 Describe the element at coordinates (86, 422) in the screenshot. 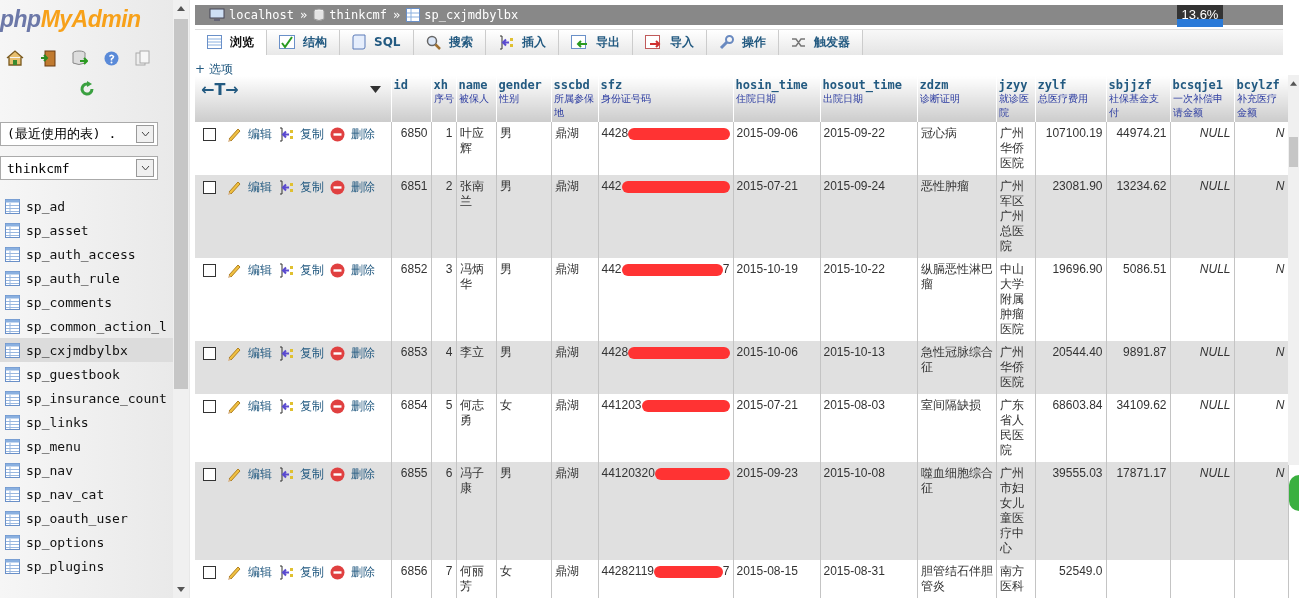

I see `table-list-item: sp_links` at that location.